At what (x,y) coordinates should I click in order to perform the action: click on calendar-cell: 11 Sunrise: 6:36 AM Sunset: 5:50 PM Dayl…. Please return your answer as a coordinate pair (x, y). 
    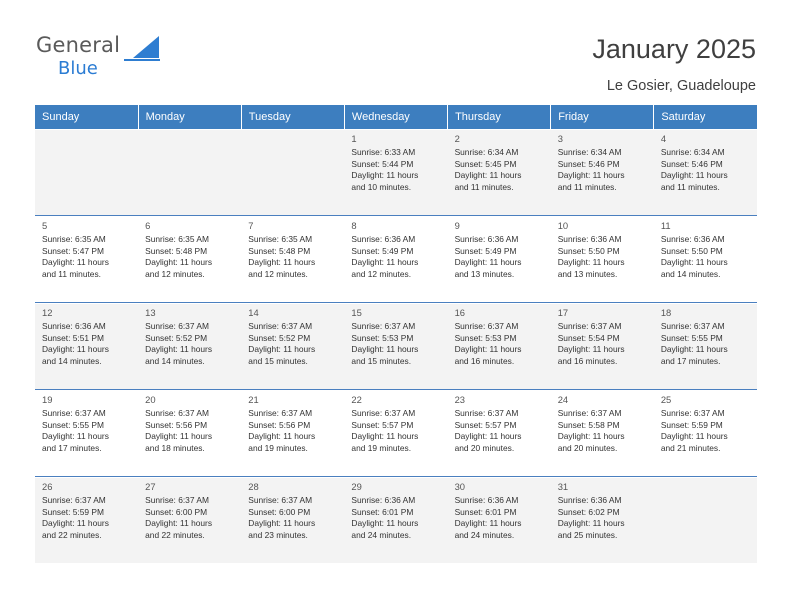
    Looking at the image, I should click on (705, 259).